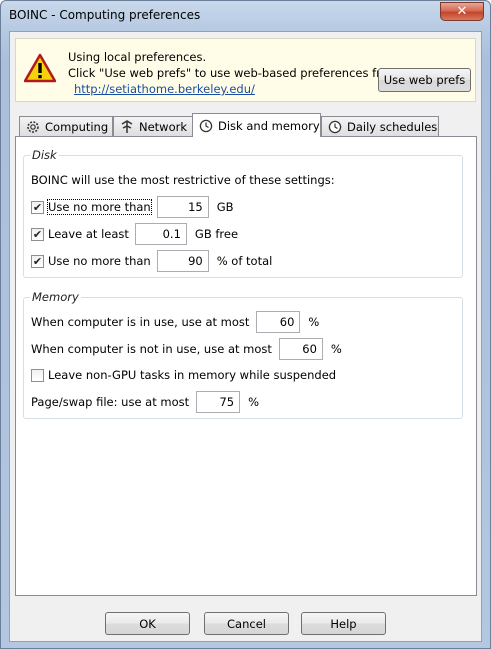 The height and width of the screenshot is (649, 491). What do you see at coordinates (182, 261) in the screenshot?
I see `disk-pct-input: 90` at bounding box center [182, 261].